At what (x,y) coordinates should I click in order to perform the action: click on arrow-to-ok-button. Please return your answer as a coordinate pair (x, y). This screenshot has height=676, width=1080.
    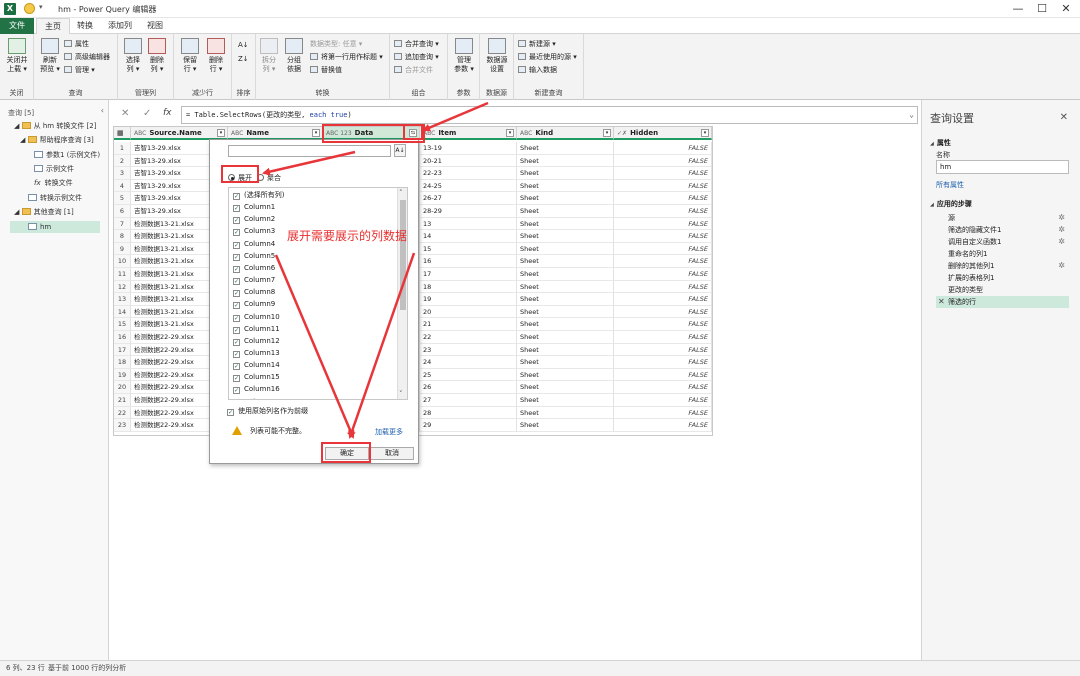
    Looking at the image, I should click on (314, 346).